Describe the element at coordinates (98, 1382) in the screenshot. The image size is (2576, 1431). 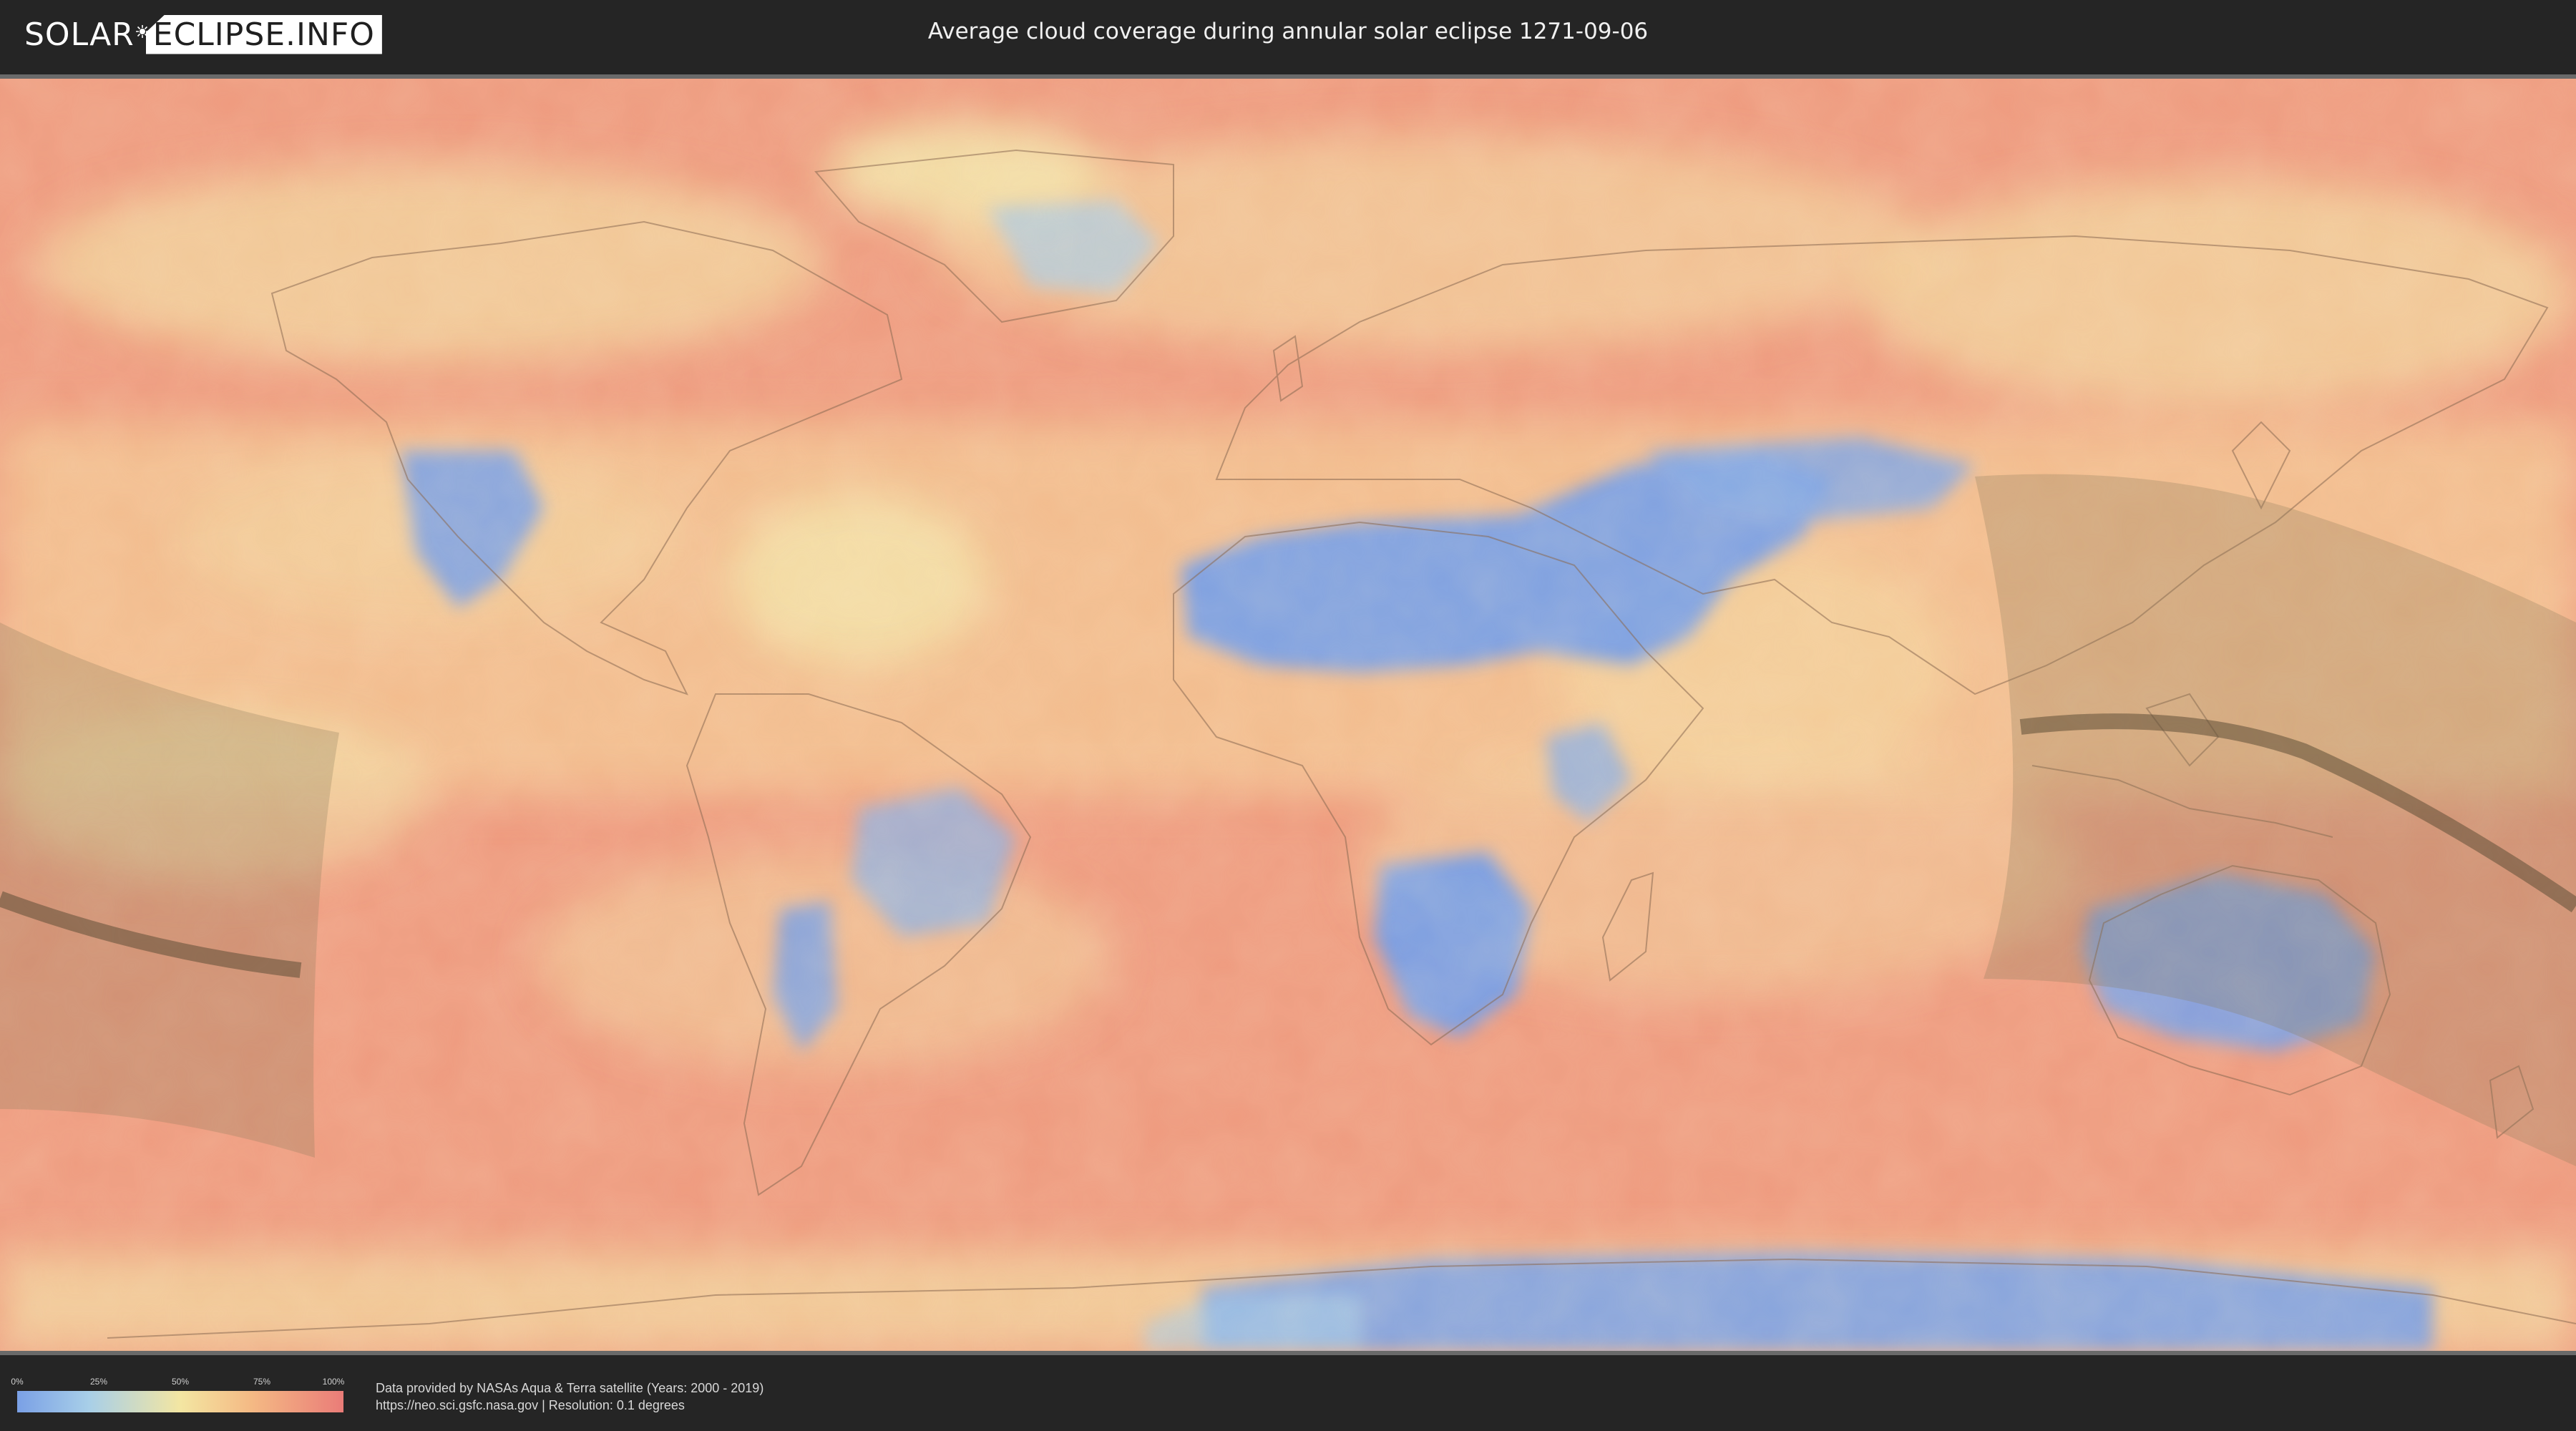
I see `legend-tick-25: 25%` at that location.